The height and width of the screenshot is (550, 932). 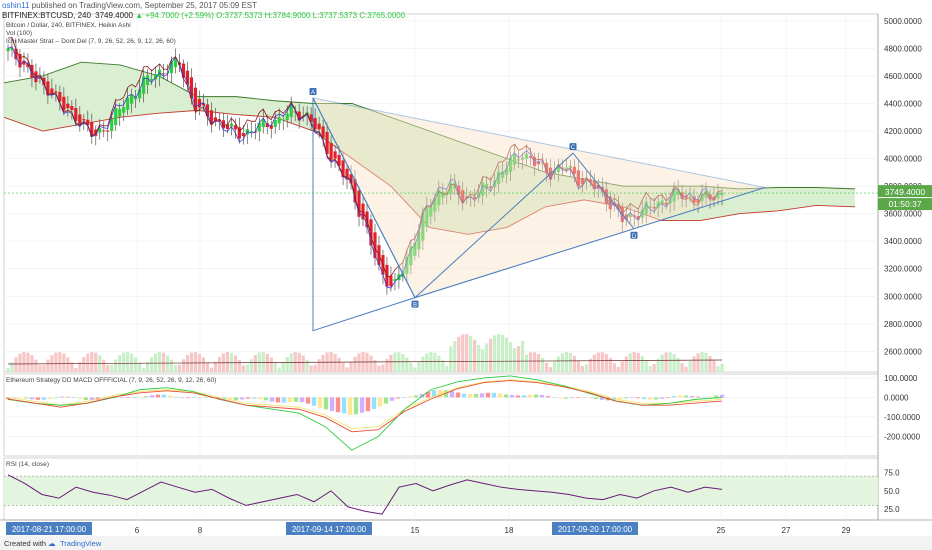 I want to click on macd-tick-label: -100.0000, so click(x=902, y=417).